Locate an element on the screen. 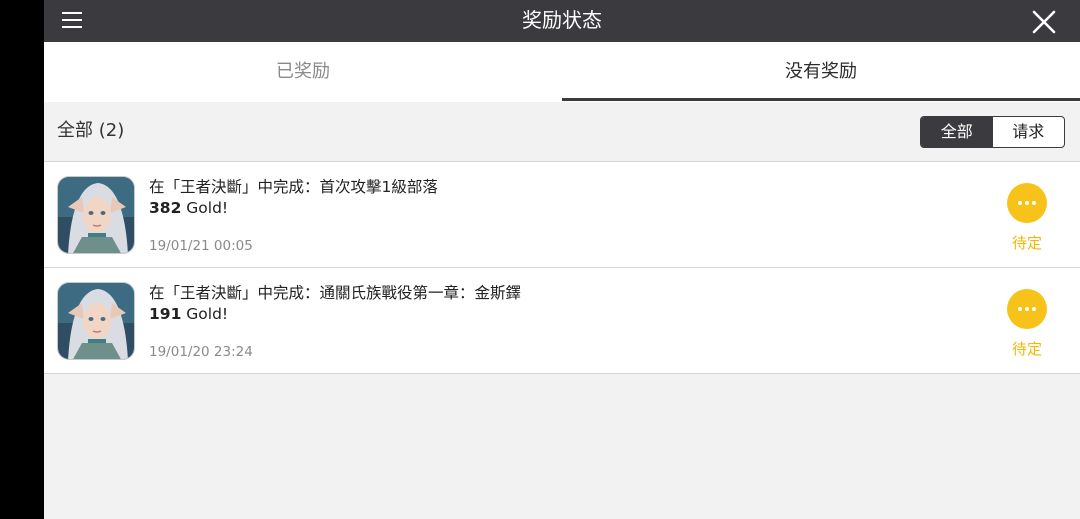 The image size is (1080, 519). reward-amount-line: 382 Gold! is located at coordinates (188, 208).